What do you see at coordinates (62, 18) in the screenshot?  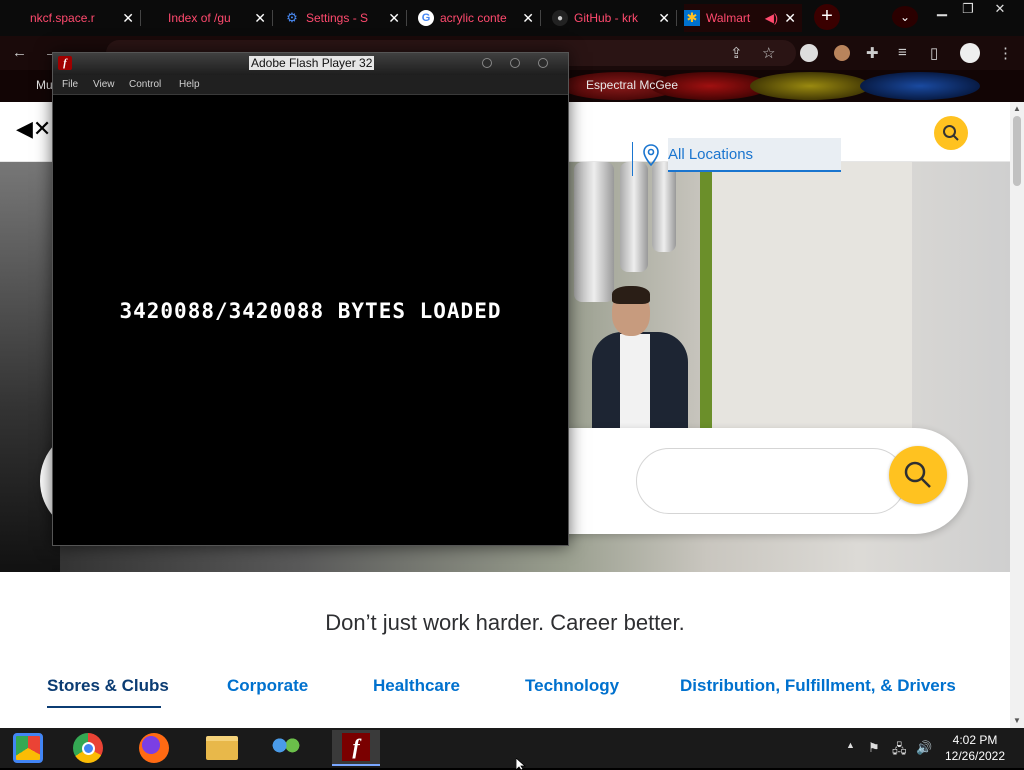 I see `tab-title: nkcf.space.r` at bounding box center [62, 18].